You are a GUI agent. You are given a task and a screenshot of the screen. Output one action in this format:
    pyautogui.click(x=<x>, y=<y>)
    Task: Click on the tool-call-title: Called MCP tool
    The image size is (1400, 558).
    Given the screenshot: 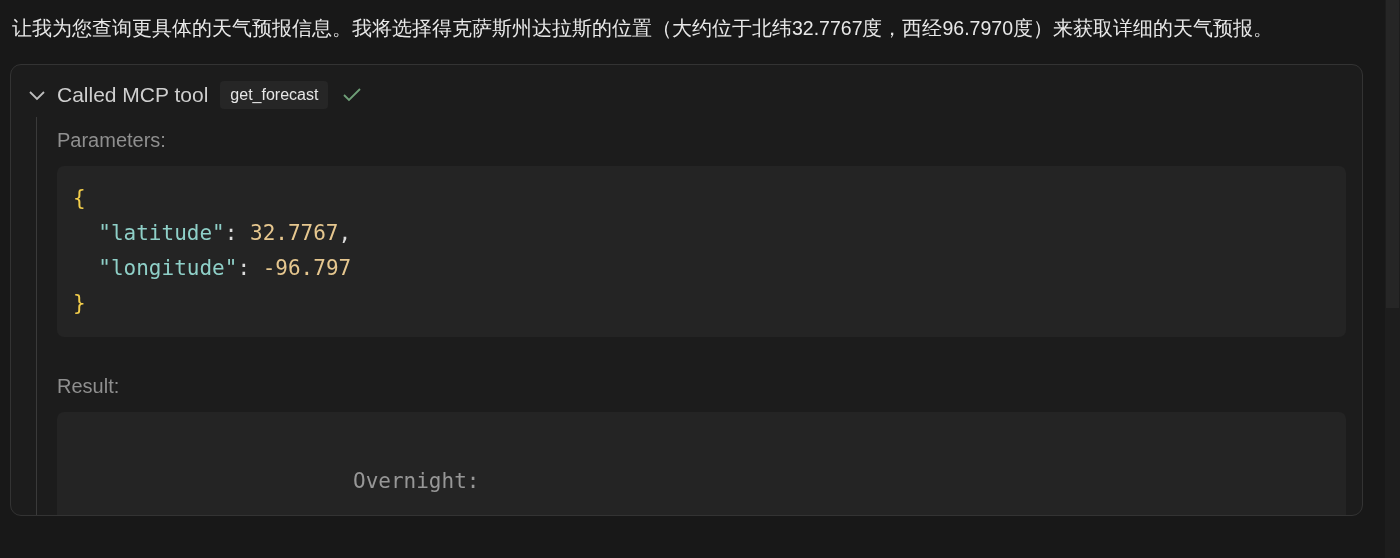 What is the action you would take?
    pyautogui.click(x=133, y=95)
    